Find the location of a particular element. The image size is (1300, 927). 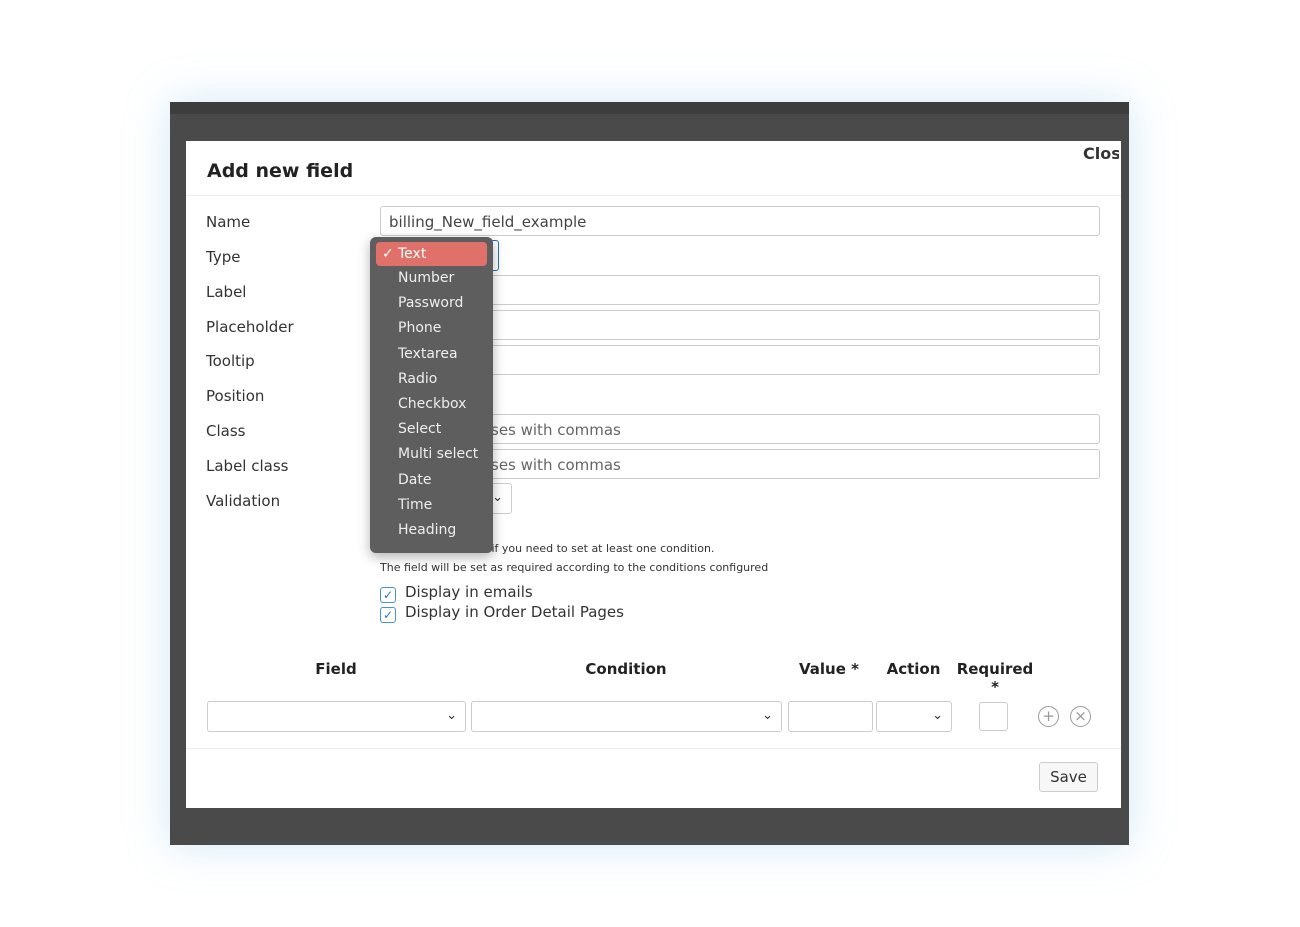

type-option-multi-select: Multi select is located at coordinates (431, 454).